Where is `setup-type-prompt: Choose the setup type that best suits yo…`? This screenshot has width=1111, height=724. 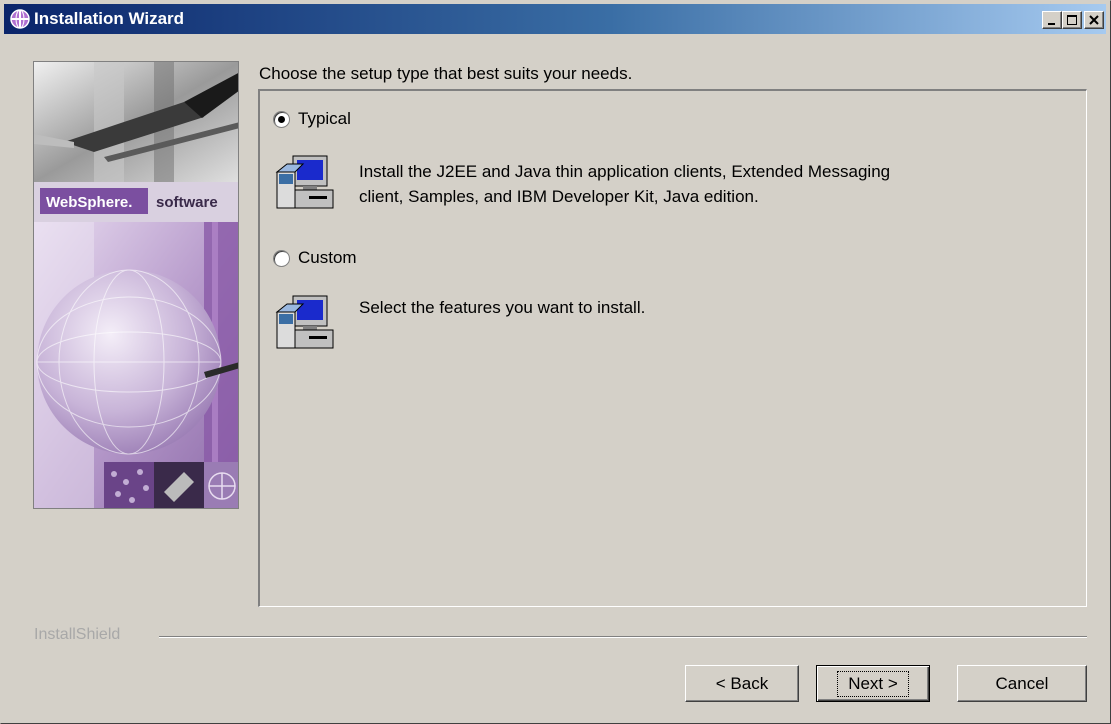 setup-type-prompt: Choose the setup type that best suits yo… is located at coordinates (446, 73).